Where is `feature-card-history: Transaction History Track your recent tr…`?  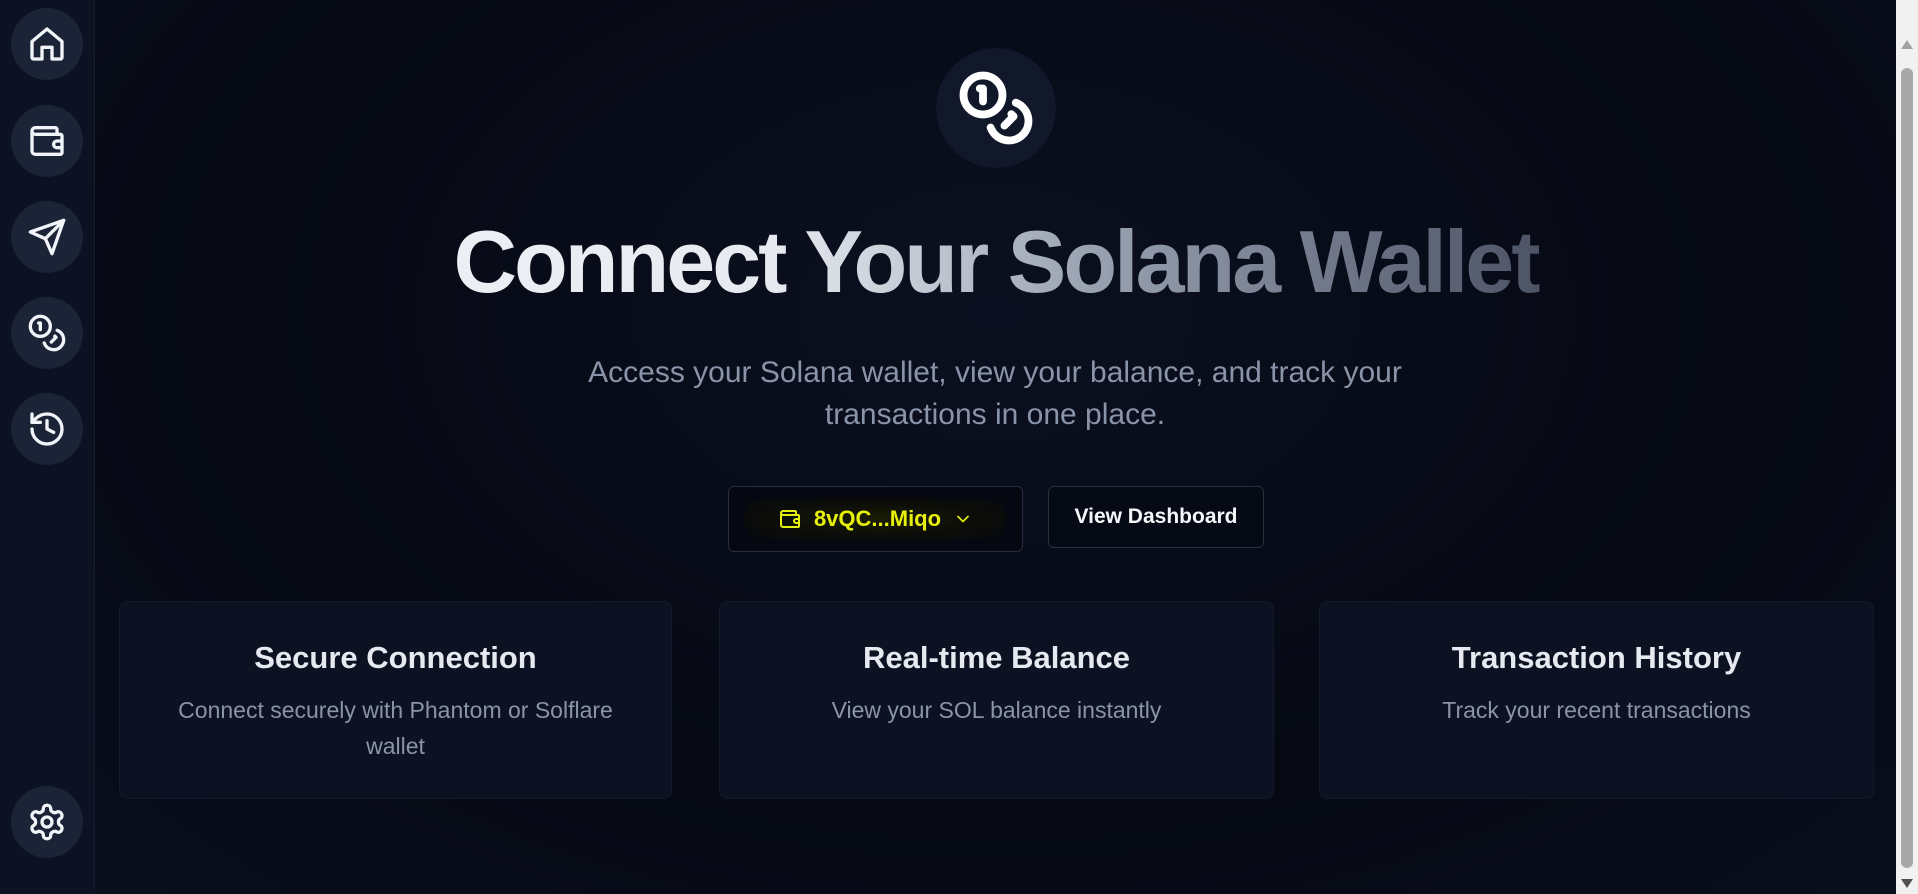 feature-card-history: Transaction History Track your recent tr… is located at coordinates (1596, 700).